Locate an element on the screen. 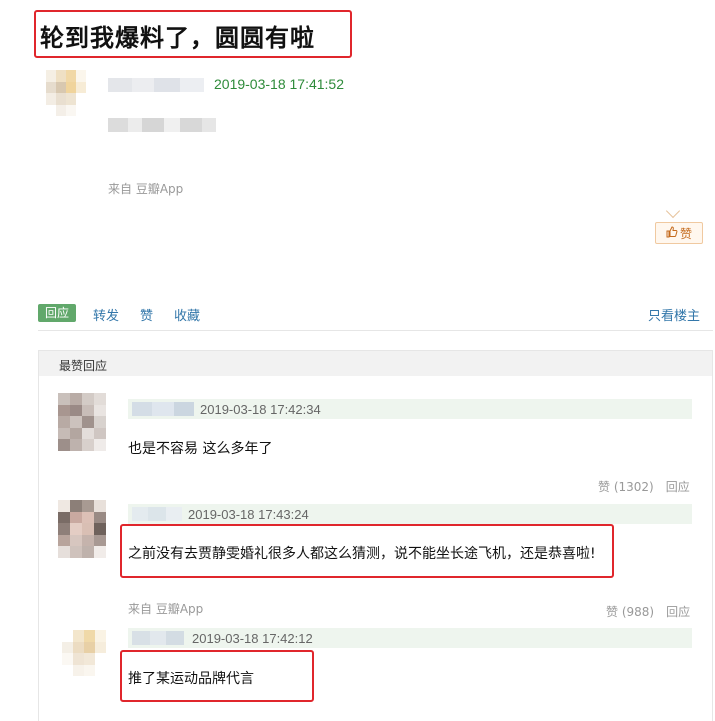 Image resolution: width=715 pixels, height=721 pixels. like-label: 赞 is located at coordinates (685, 233).